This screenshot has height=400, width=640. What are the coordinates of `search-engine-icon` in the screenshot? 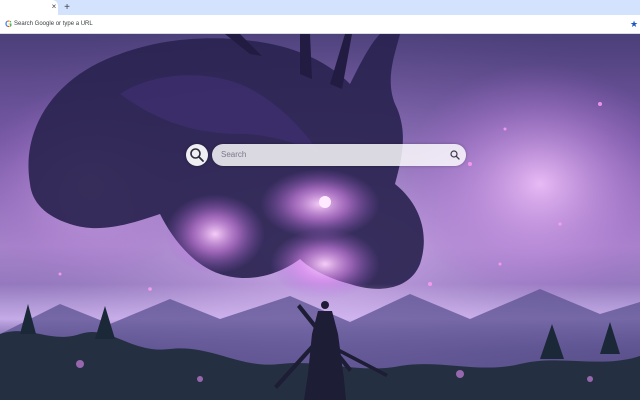 It's located at (197, 155).